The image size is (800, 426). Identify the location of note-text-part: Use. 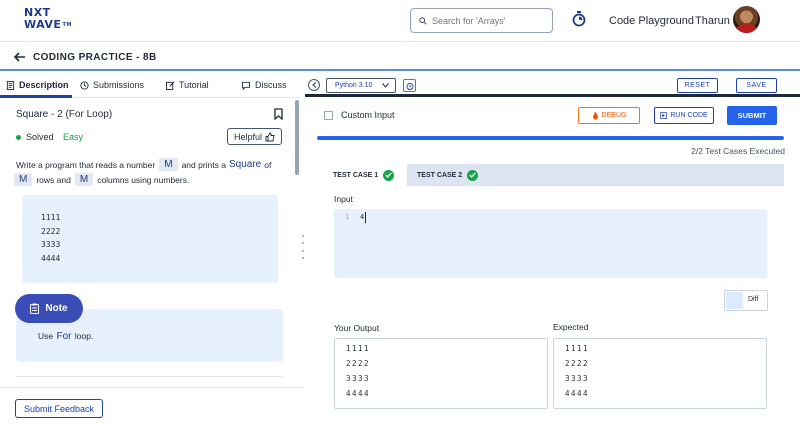
(46, 336).